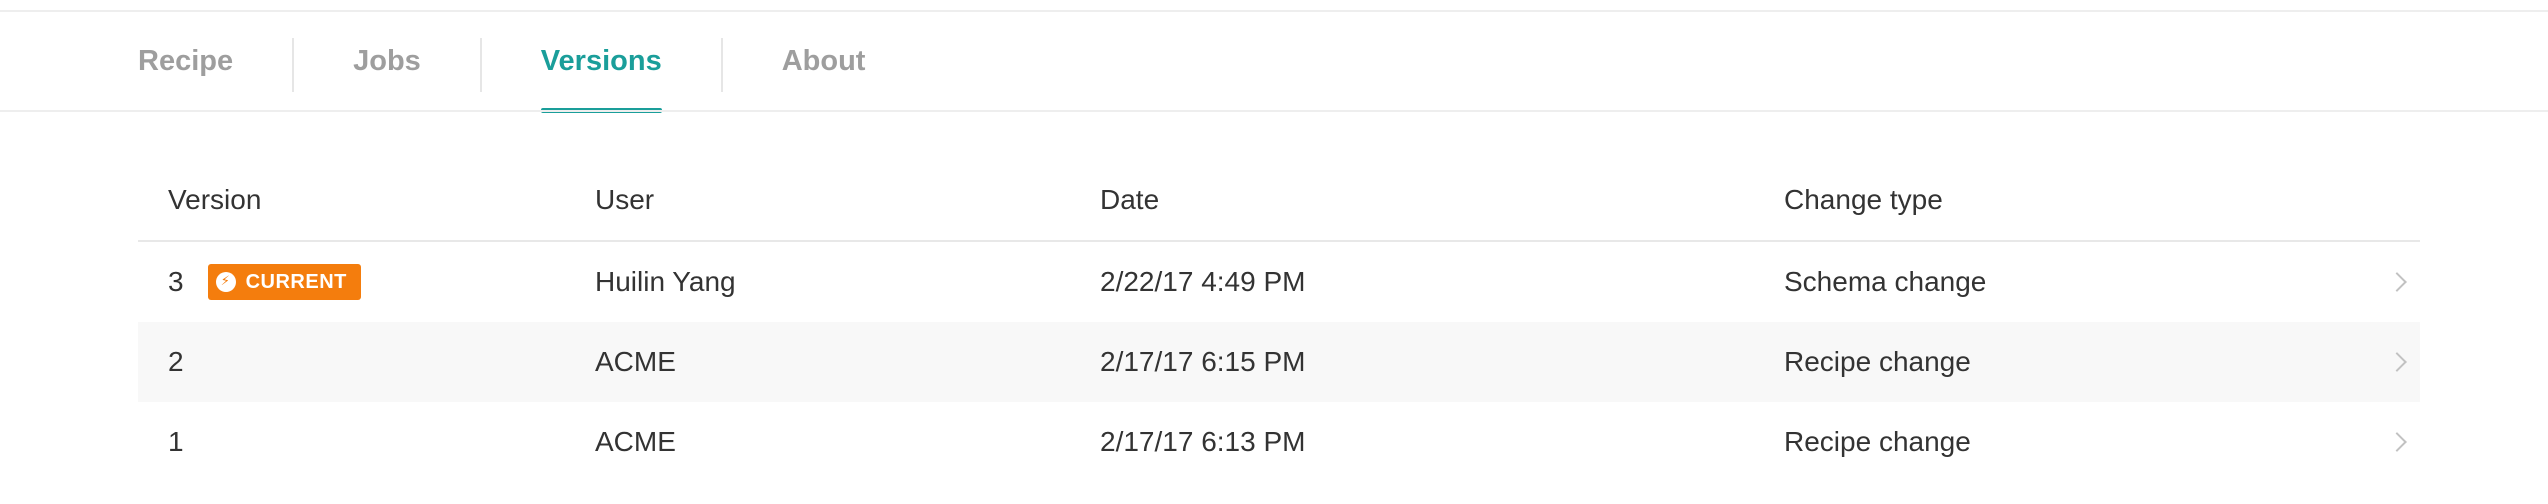 The image size is (2548, 504). What do you see at coordinates (176, 441) in the screenshot?
I see `version-number: 1` at bounding box center [176, 441].